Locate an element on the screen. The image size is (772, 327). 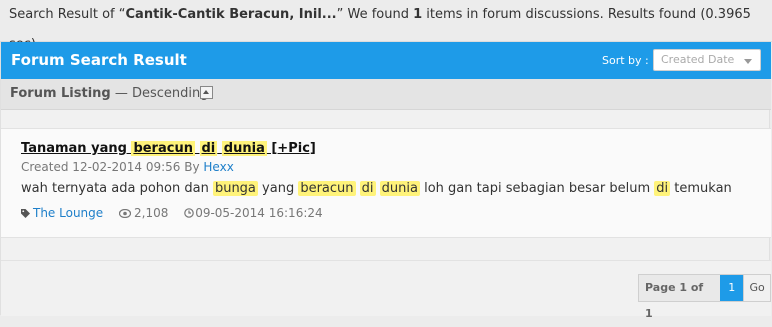
page-button-current: 1 is located at coordinates (732, 288).